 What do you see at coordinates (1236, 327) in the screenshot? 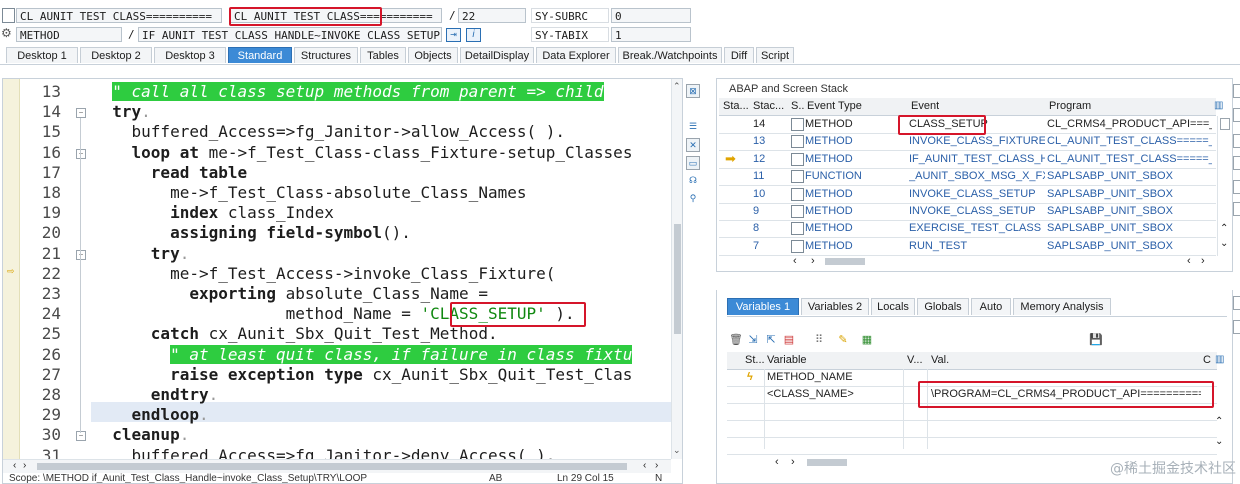
I see `edge-close-icon` at bounding box center [1236, 327].